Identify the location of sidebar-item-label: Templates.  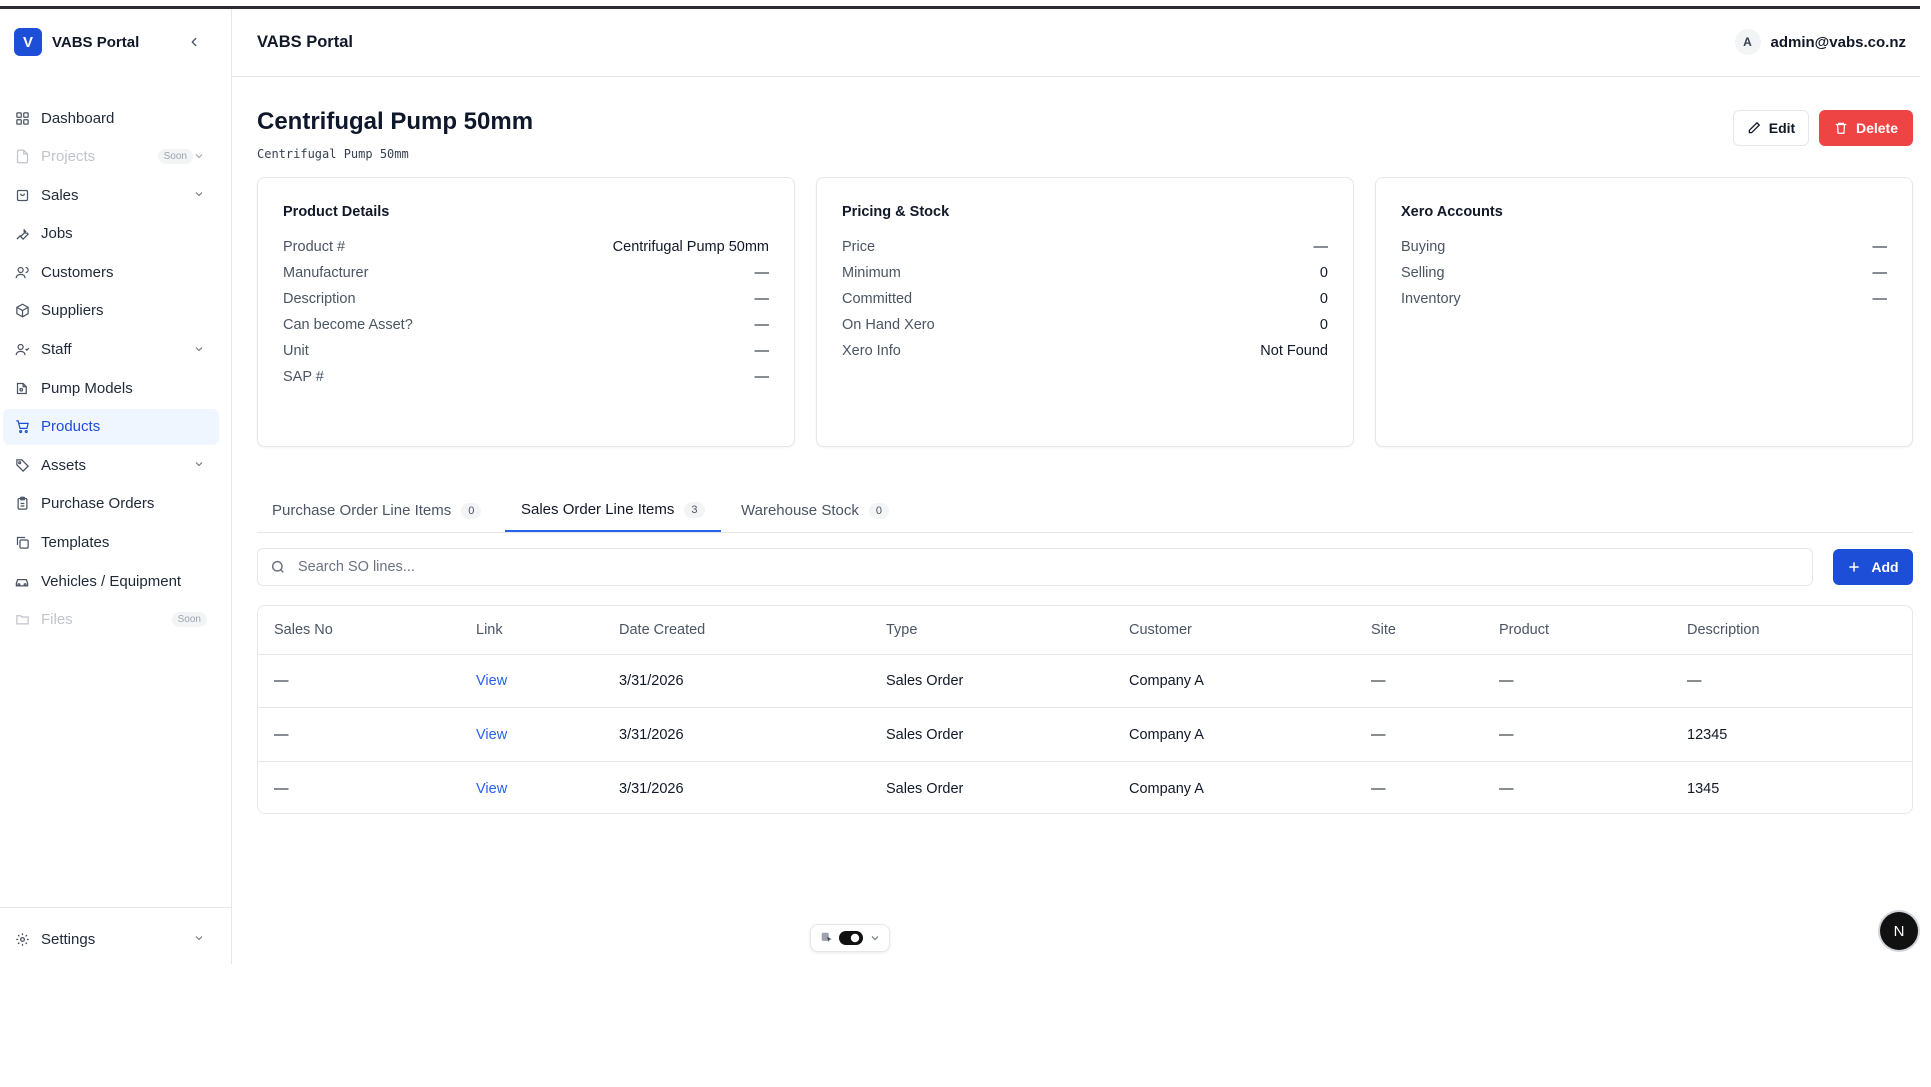
(75, 543).